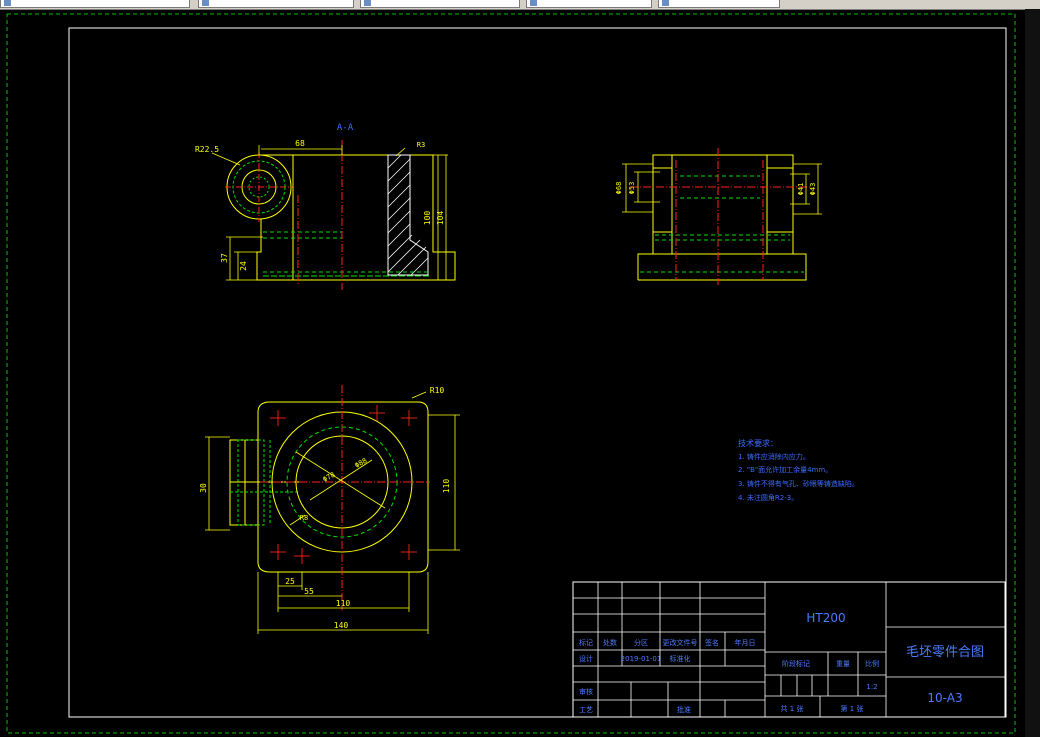 This screenshot has width=1040, height=737. What do you see at coordinates (1032, 373) in the screenshot?
I see `vertical-scrollbar` at bounding box center [1032, 373].